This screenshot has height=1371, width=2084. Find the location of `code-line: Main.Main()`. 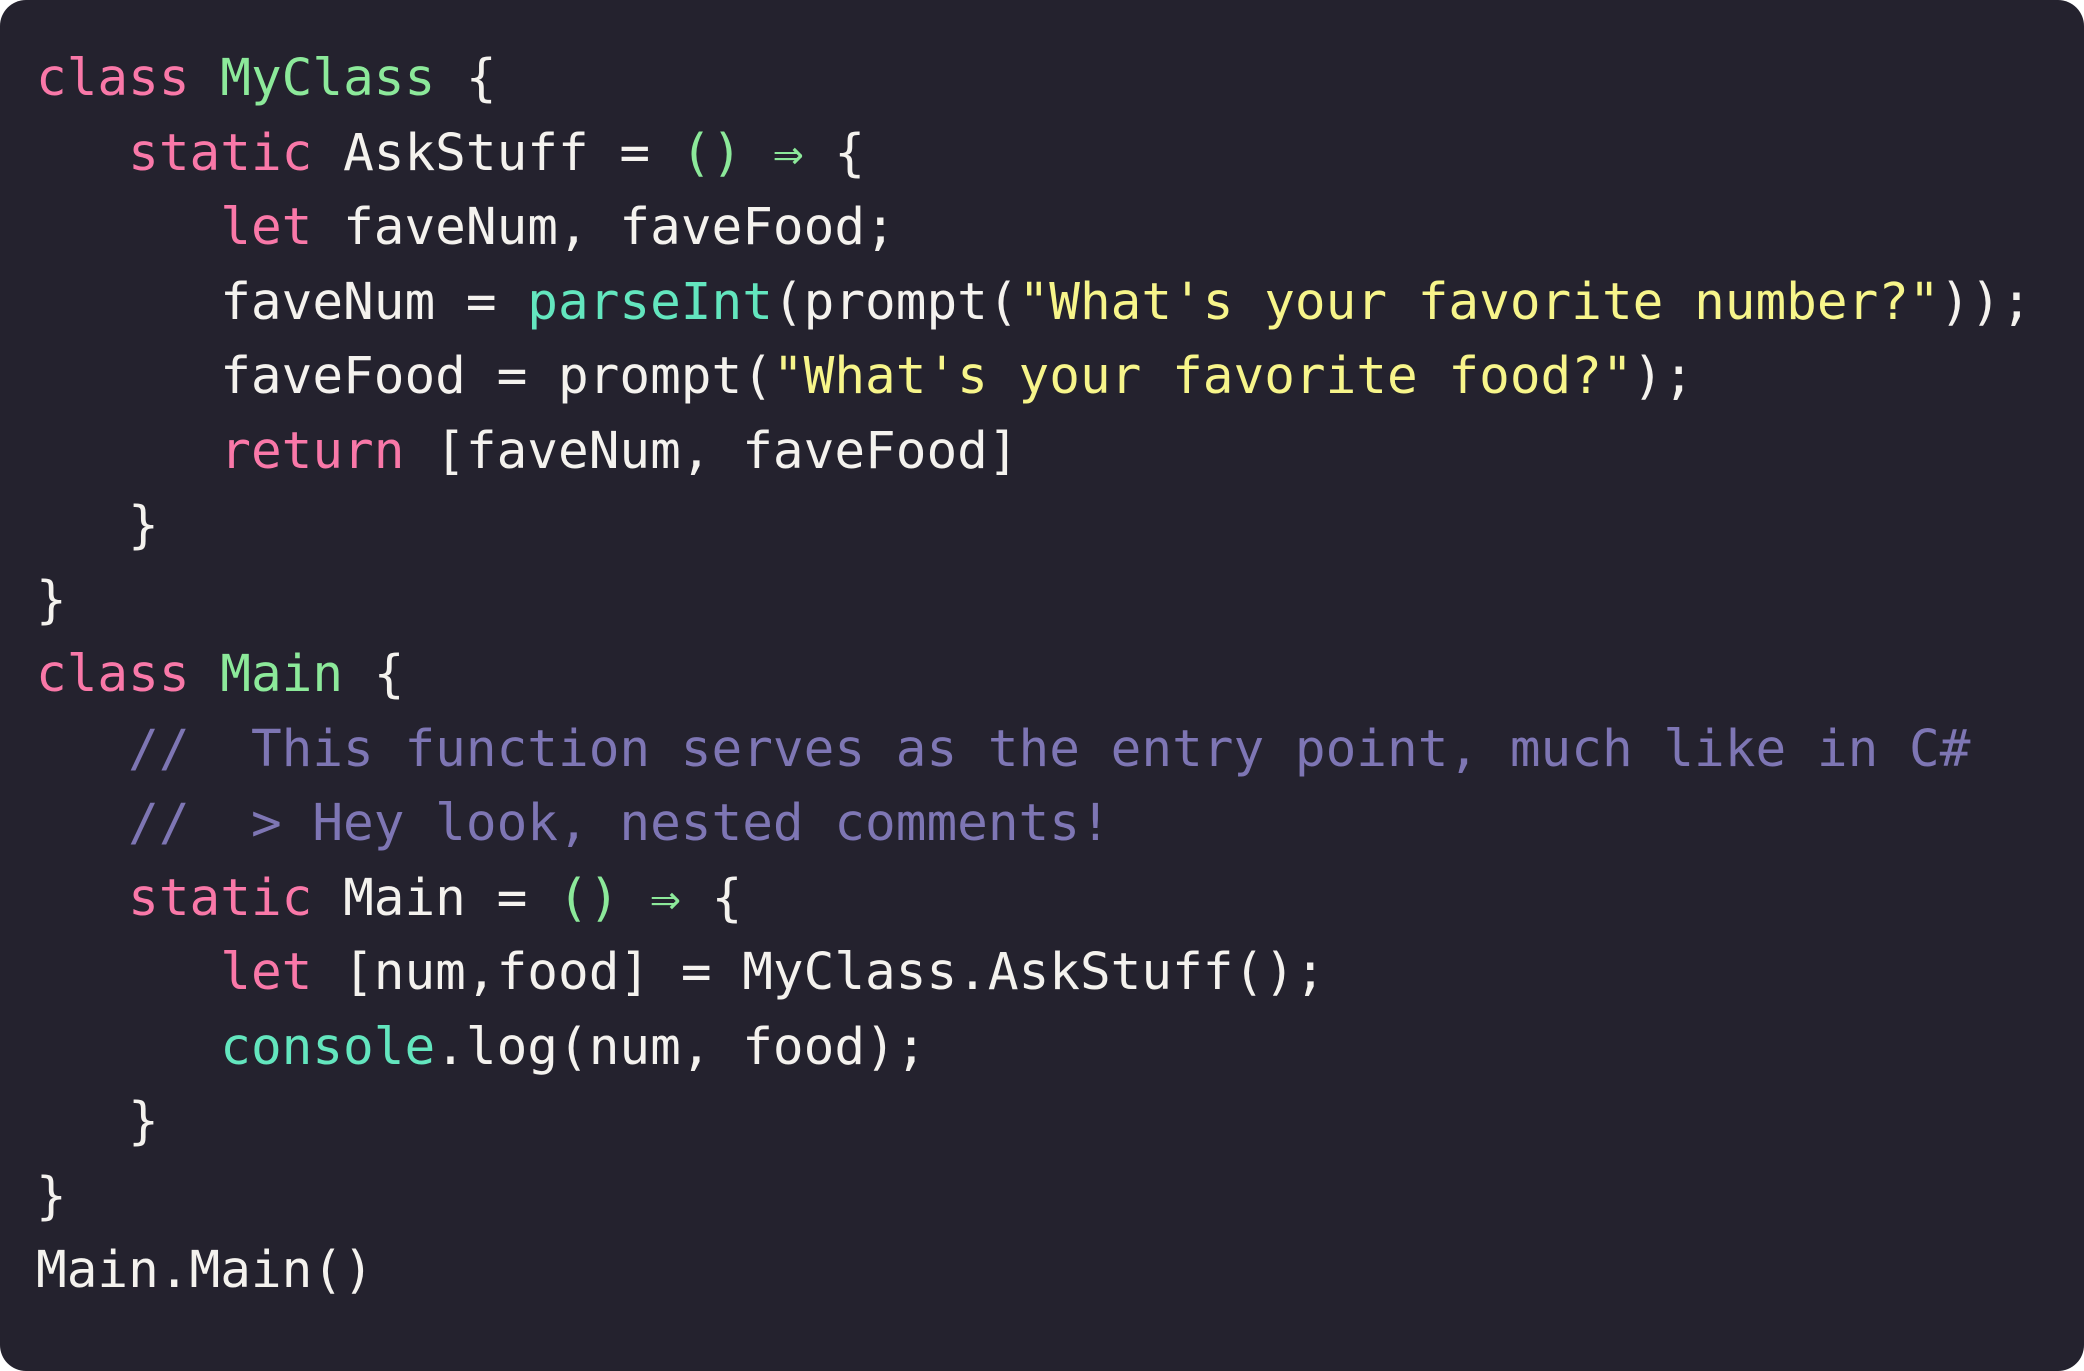

code-line: Main.Main() is located at coordinates (1060, 1271).